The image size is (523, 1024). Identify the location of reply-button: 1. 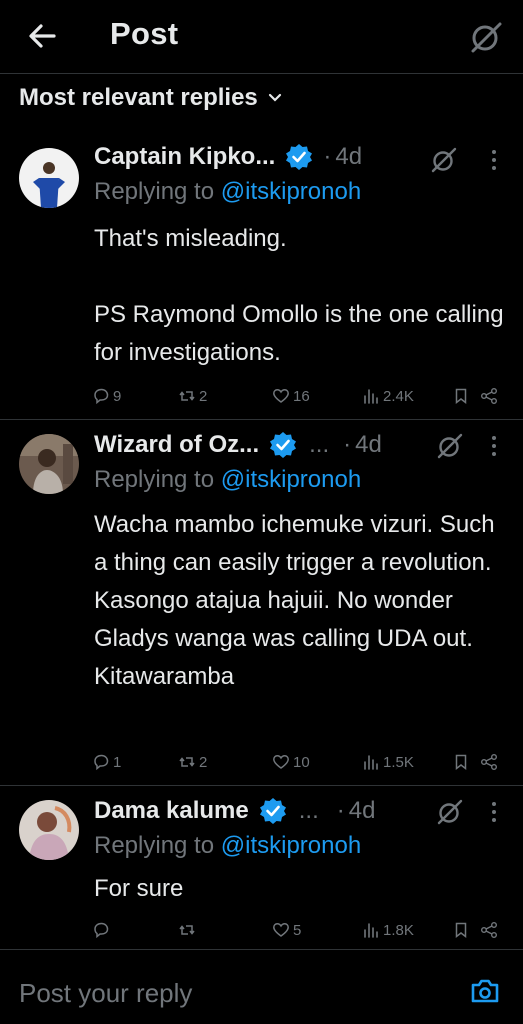
(106, 762).